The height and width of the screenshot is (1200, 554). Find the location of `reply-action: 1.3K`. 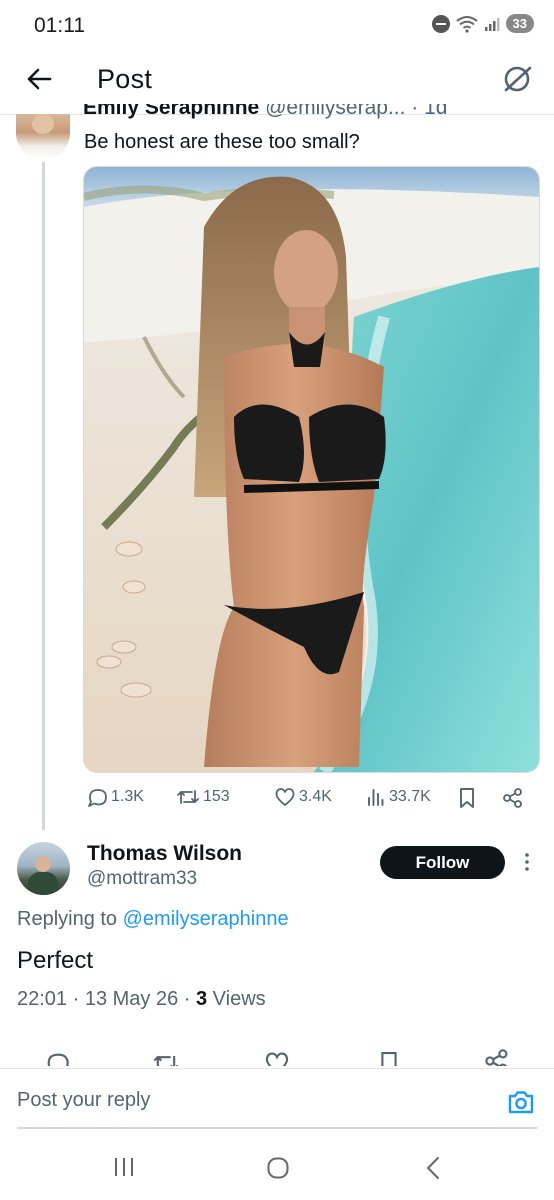

reply-action: 1.3K is located at coordinates (115, 797).